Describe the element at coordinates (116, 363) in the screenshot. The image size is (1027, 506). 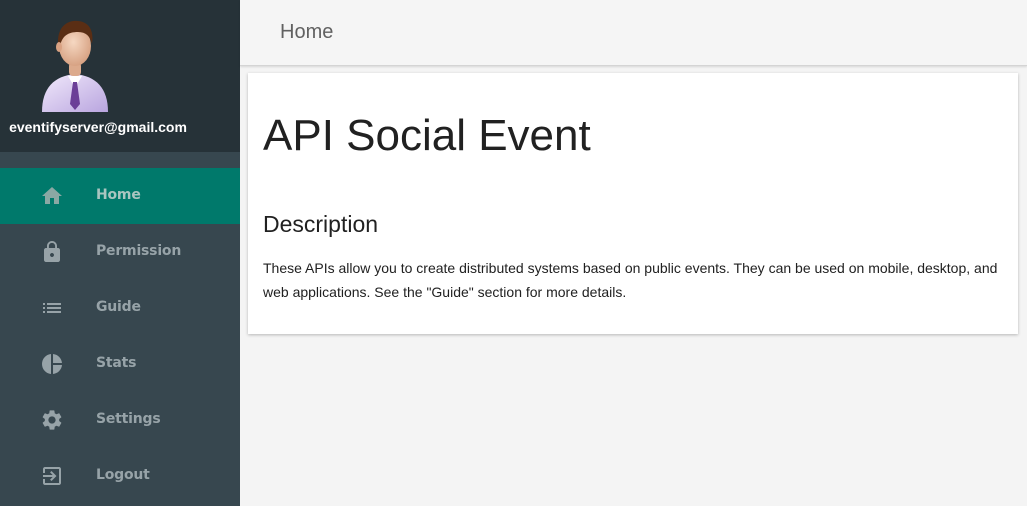
I see `sidebar-item-label: Stats` at that location.